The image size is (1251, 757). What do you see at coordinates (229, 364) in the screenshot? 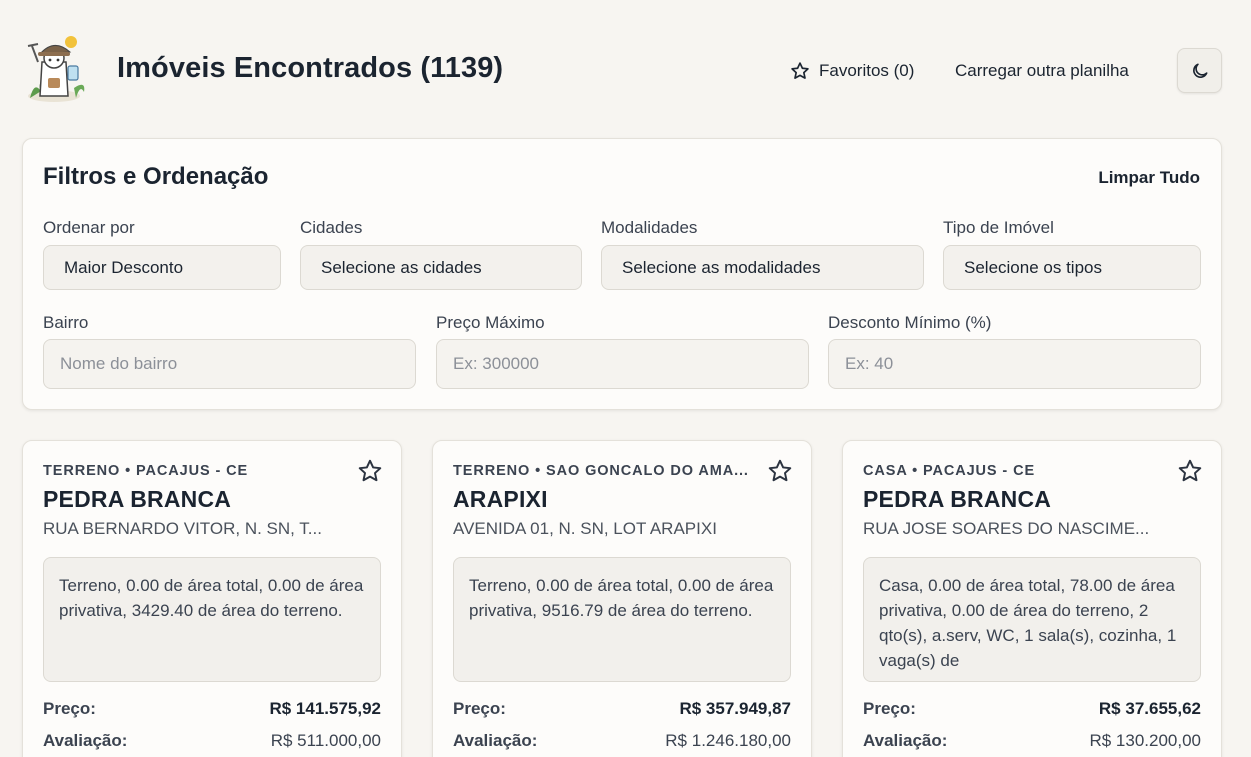
I see `bairro-input` at bounding box center [229, 364].